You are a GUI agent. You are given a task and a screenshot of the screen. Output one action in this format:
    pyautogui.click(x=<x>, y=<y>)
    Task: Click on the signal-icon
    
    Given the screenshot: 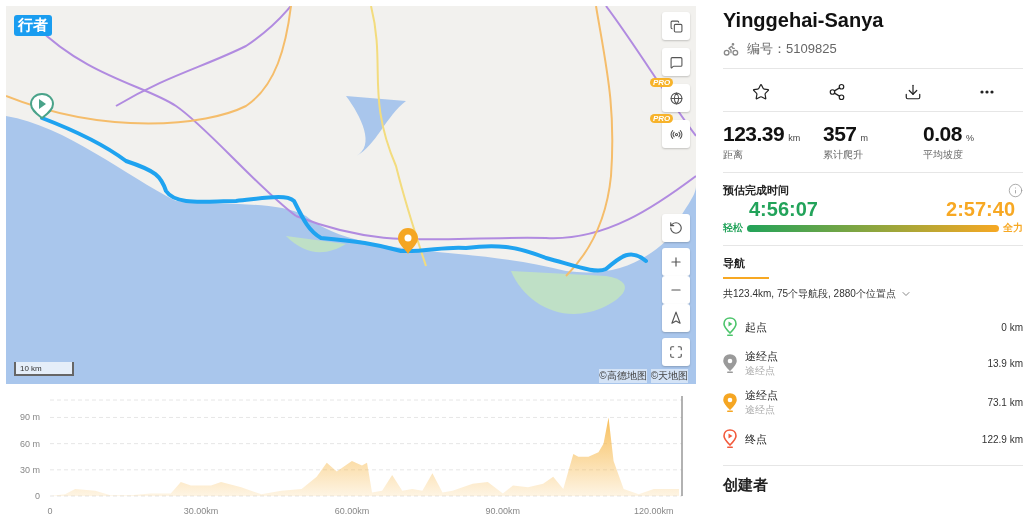 What is the action you would take?
    pyautogui.click(x=676, y=134)
    